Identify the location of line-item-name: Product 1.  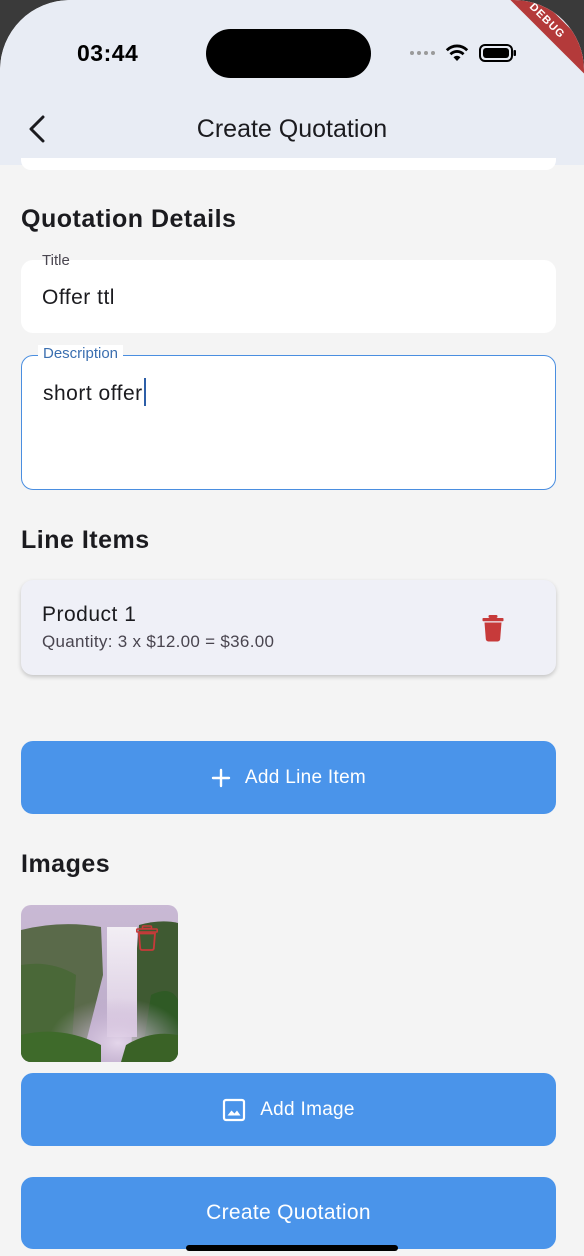
(89, 614).